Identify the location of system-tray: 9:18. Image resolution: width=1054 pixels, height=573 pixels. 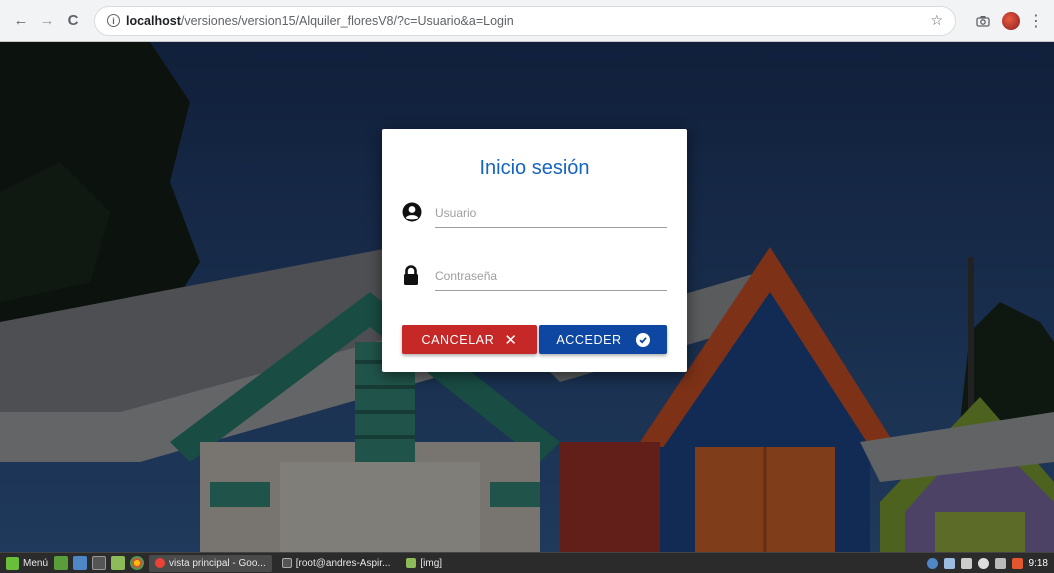
(987, 563).